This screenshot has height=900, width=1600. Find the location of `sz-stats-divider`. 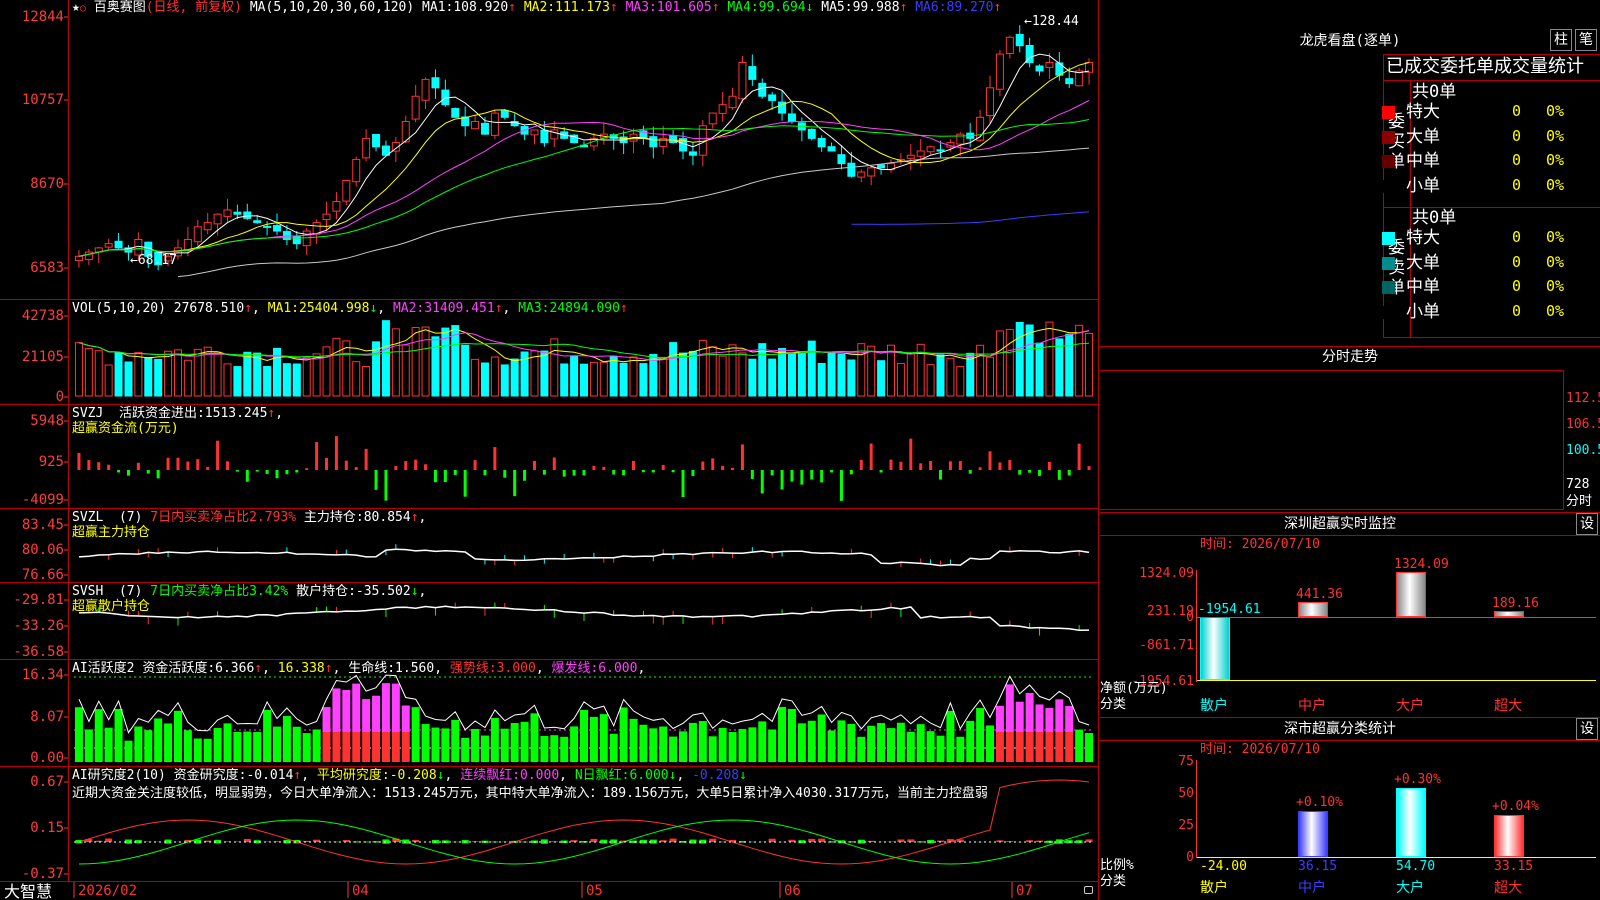

sz-stats-divider is located at coordinates (1350, 740).